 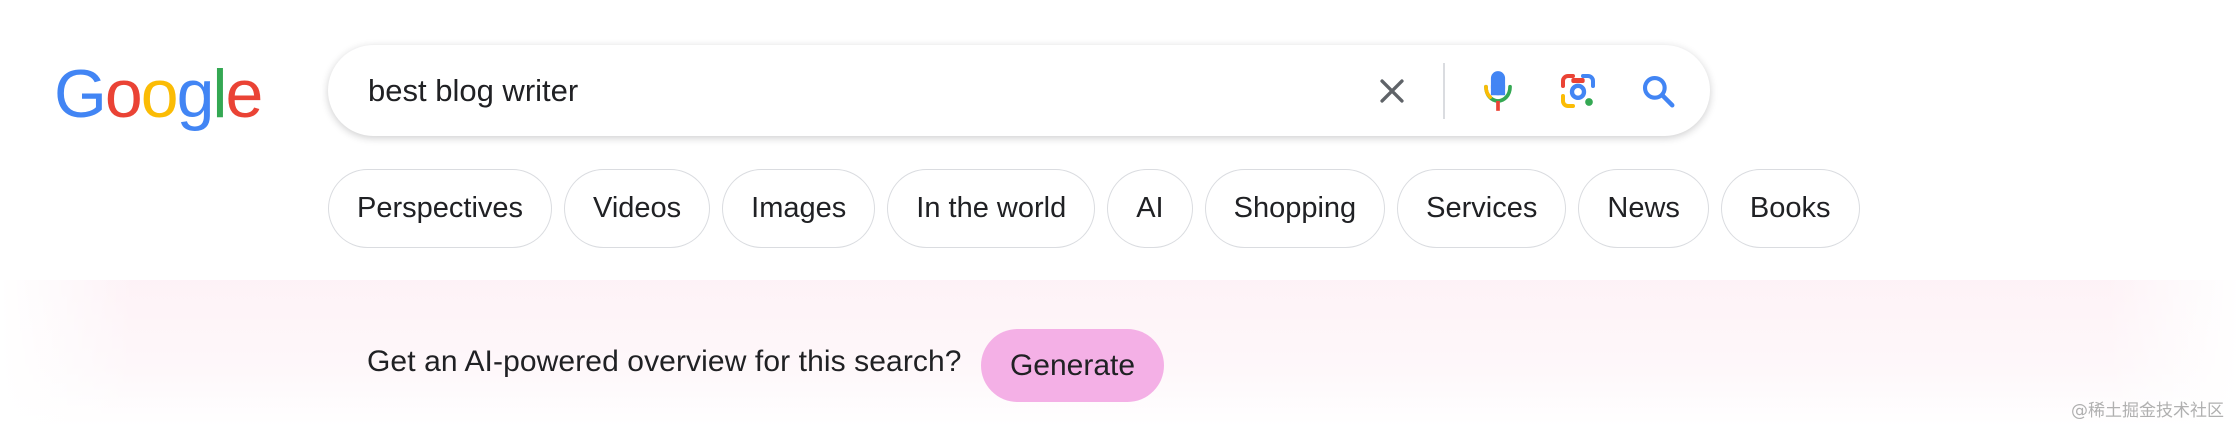 What do you see at coordinates (2147, 411) in the screenshot?
I see `watermark: @稀土掘金技术社区` at bounding box center [2147, 411].